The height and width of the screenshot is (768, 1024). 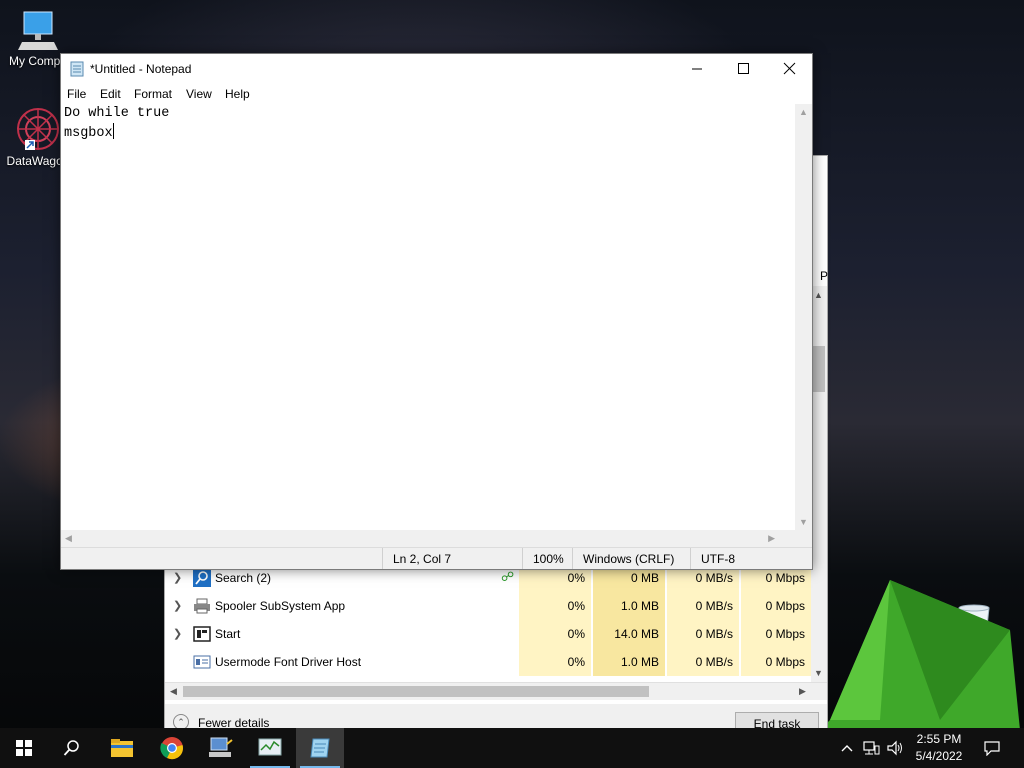 I want to click on show-hidden-icons-button, so click(x=847, y=748).